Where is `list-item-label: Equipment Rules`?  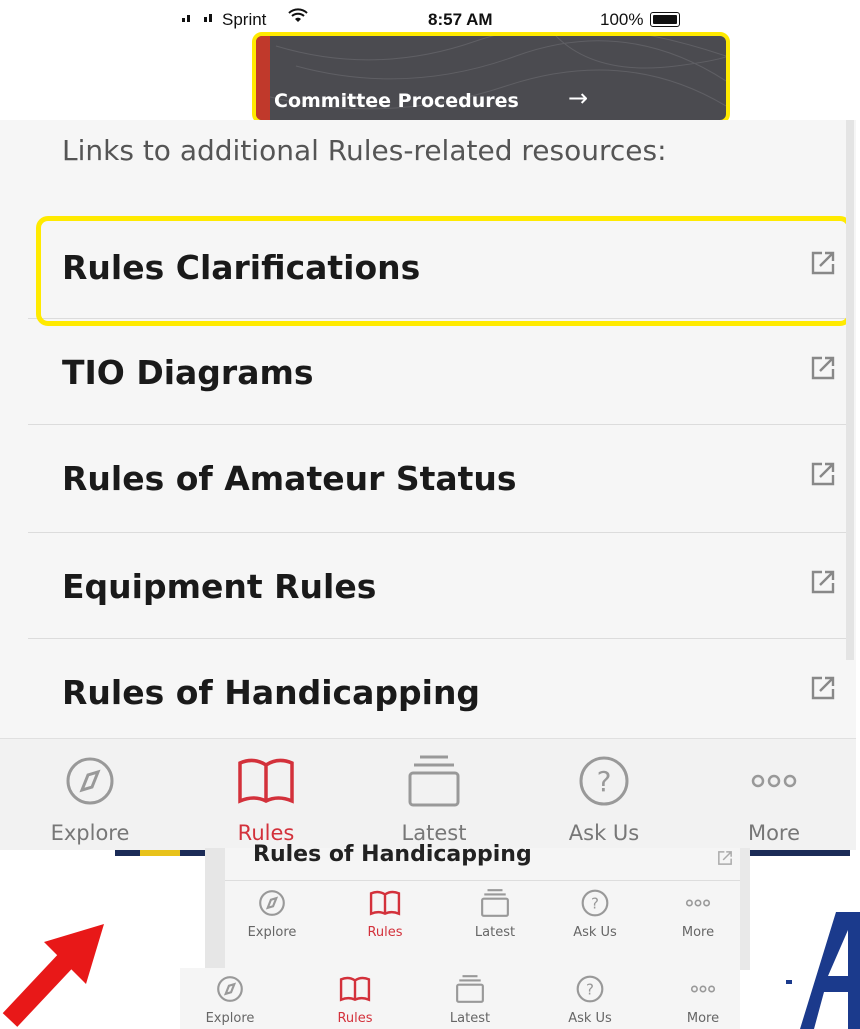 list-item-label: Equipment Rules is located at coordinates (219, 586).